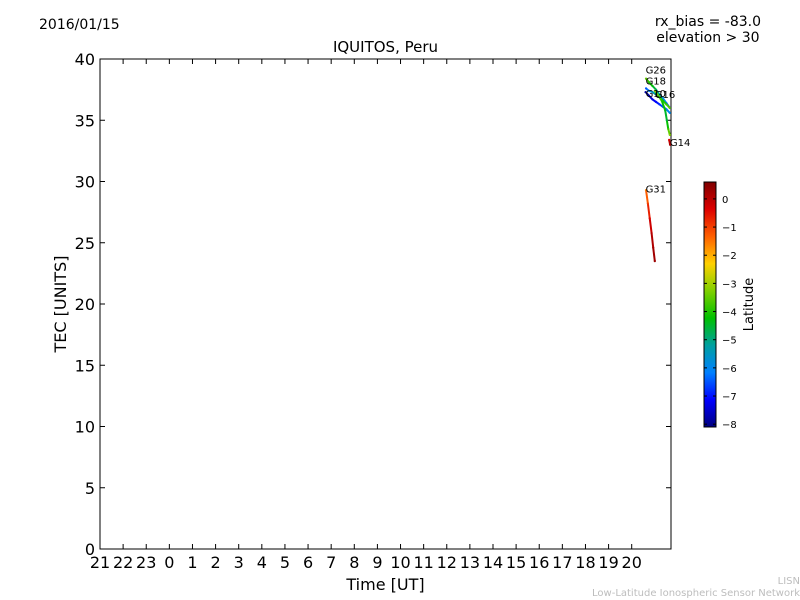 The image size is (800, 600). What do you see at coordinates (60, 305) in the screenshot?
I see `y-axis-label: TEC [UNITS]` at bounding box center [60, 305].